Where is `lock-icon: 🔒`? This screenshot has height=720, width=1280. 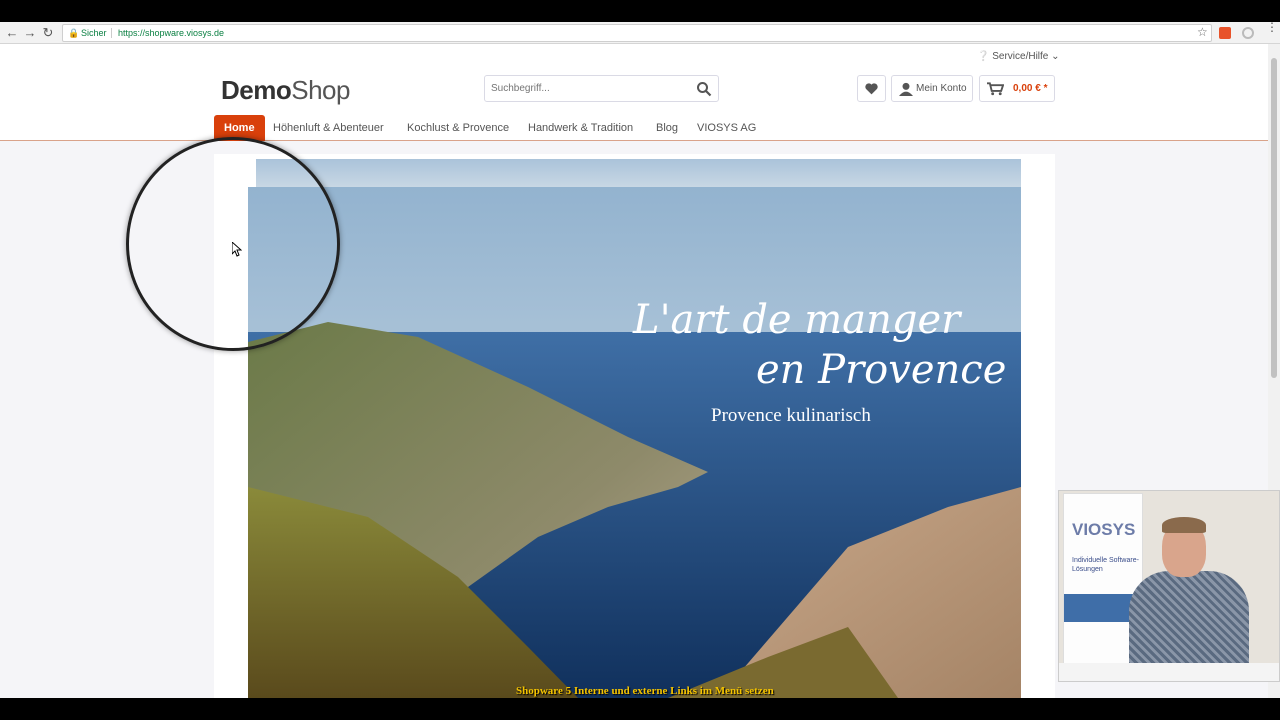
lock-icon: 🔒 is located at coordinates (74, 33).